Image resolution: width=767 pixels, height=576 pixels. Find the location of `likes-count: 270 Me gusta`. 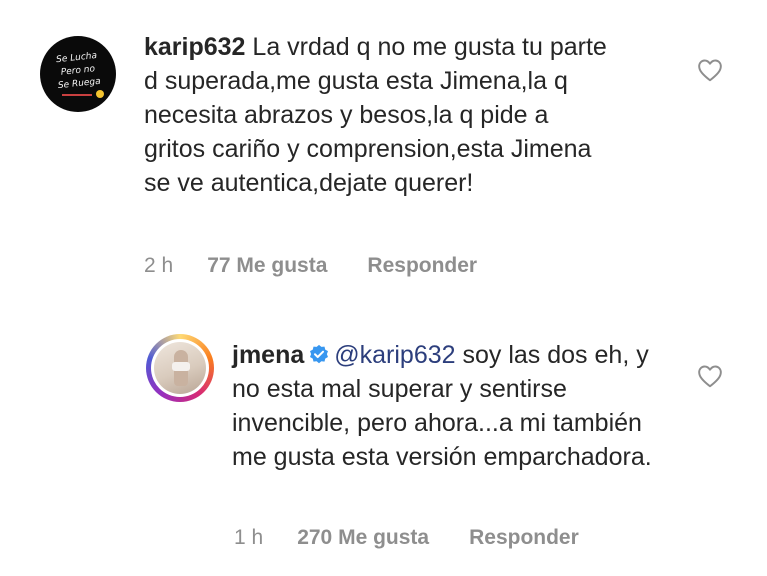

likes-count: 270 Me gusta is located at coordinates (363, 538).